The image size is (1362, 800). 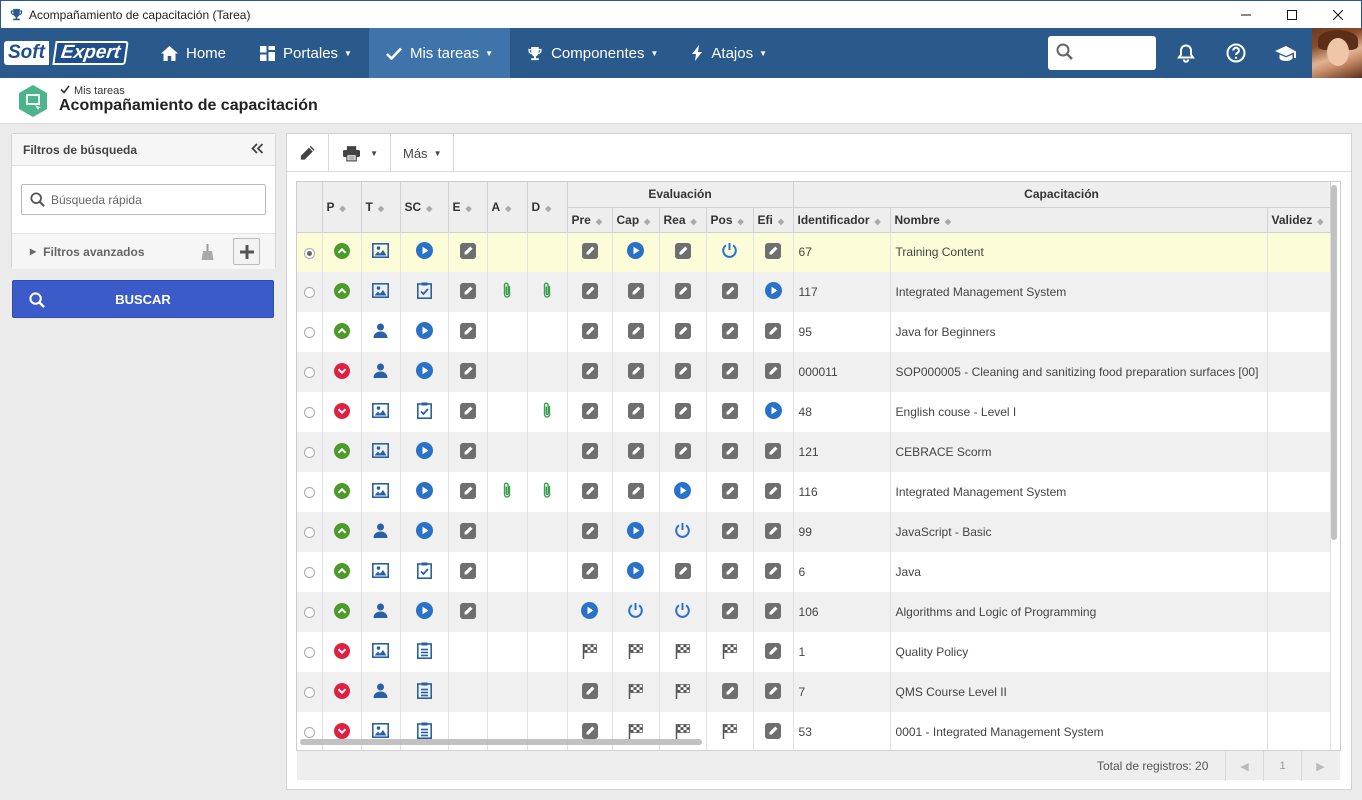 I want to click on close-window-button, so click(x=1338, y=15).